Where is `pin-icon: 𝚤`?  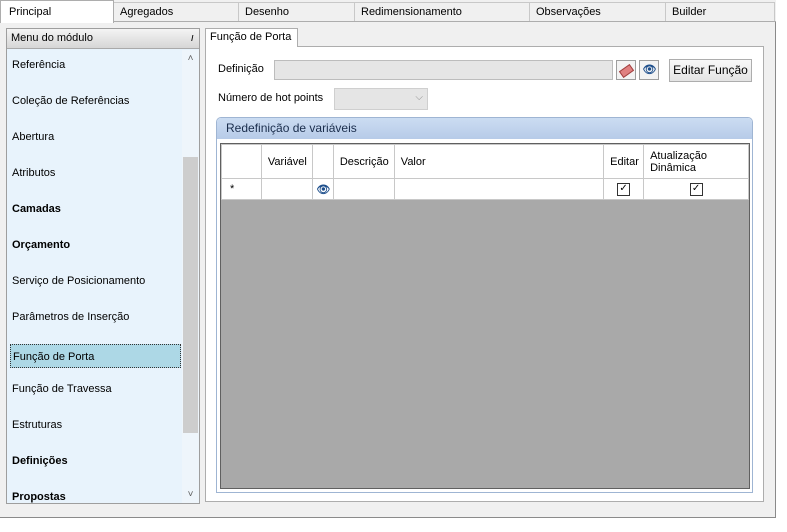
pin-icon: 𝚤 is located at coordinates (192, 38).